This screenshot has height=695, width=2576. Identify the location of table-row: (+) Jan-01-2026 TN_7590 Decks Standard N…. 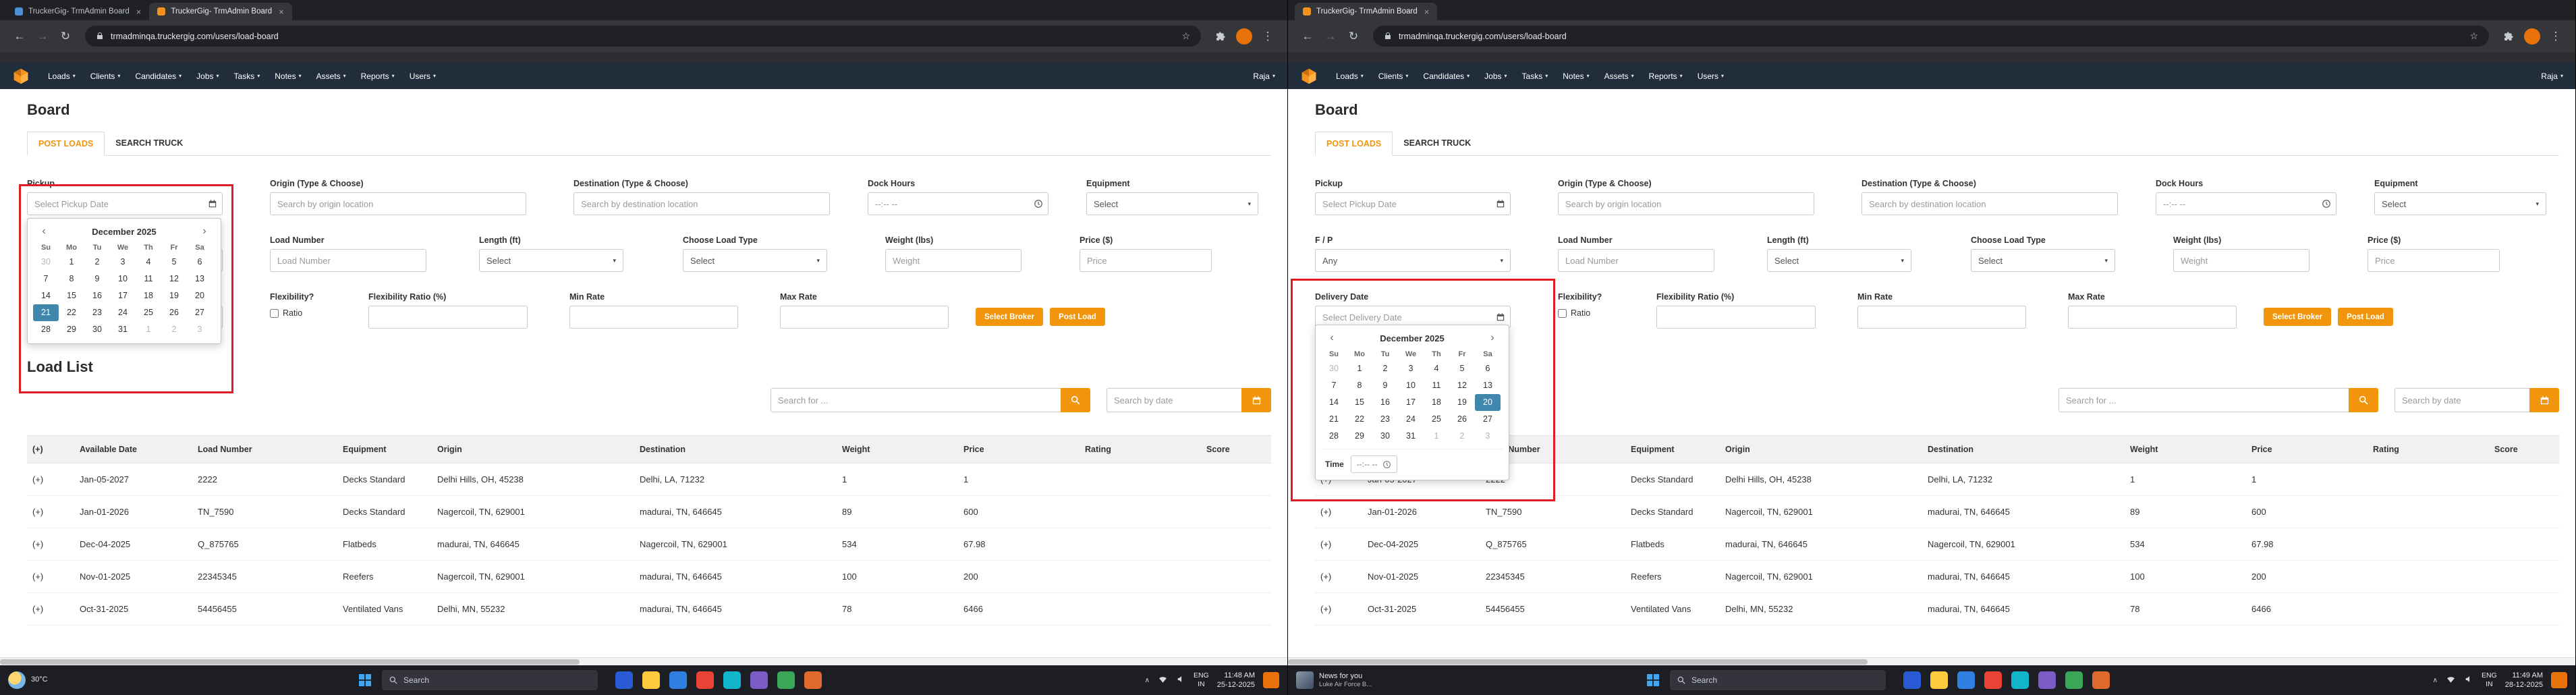
(1937, 511).